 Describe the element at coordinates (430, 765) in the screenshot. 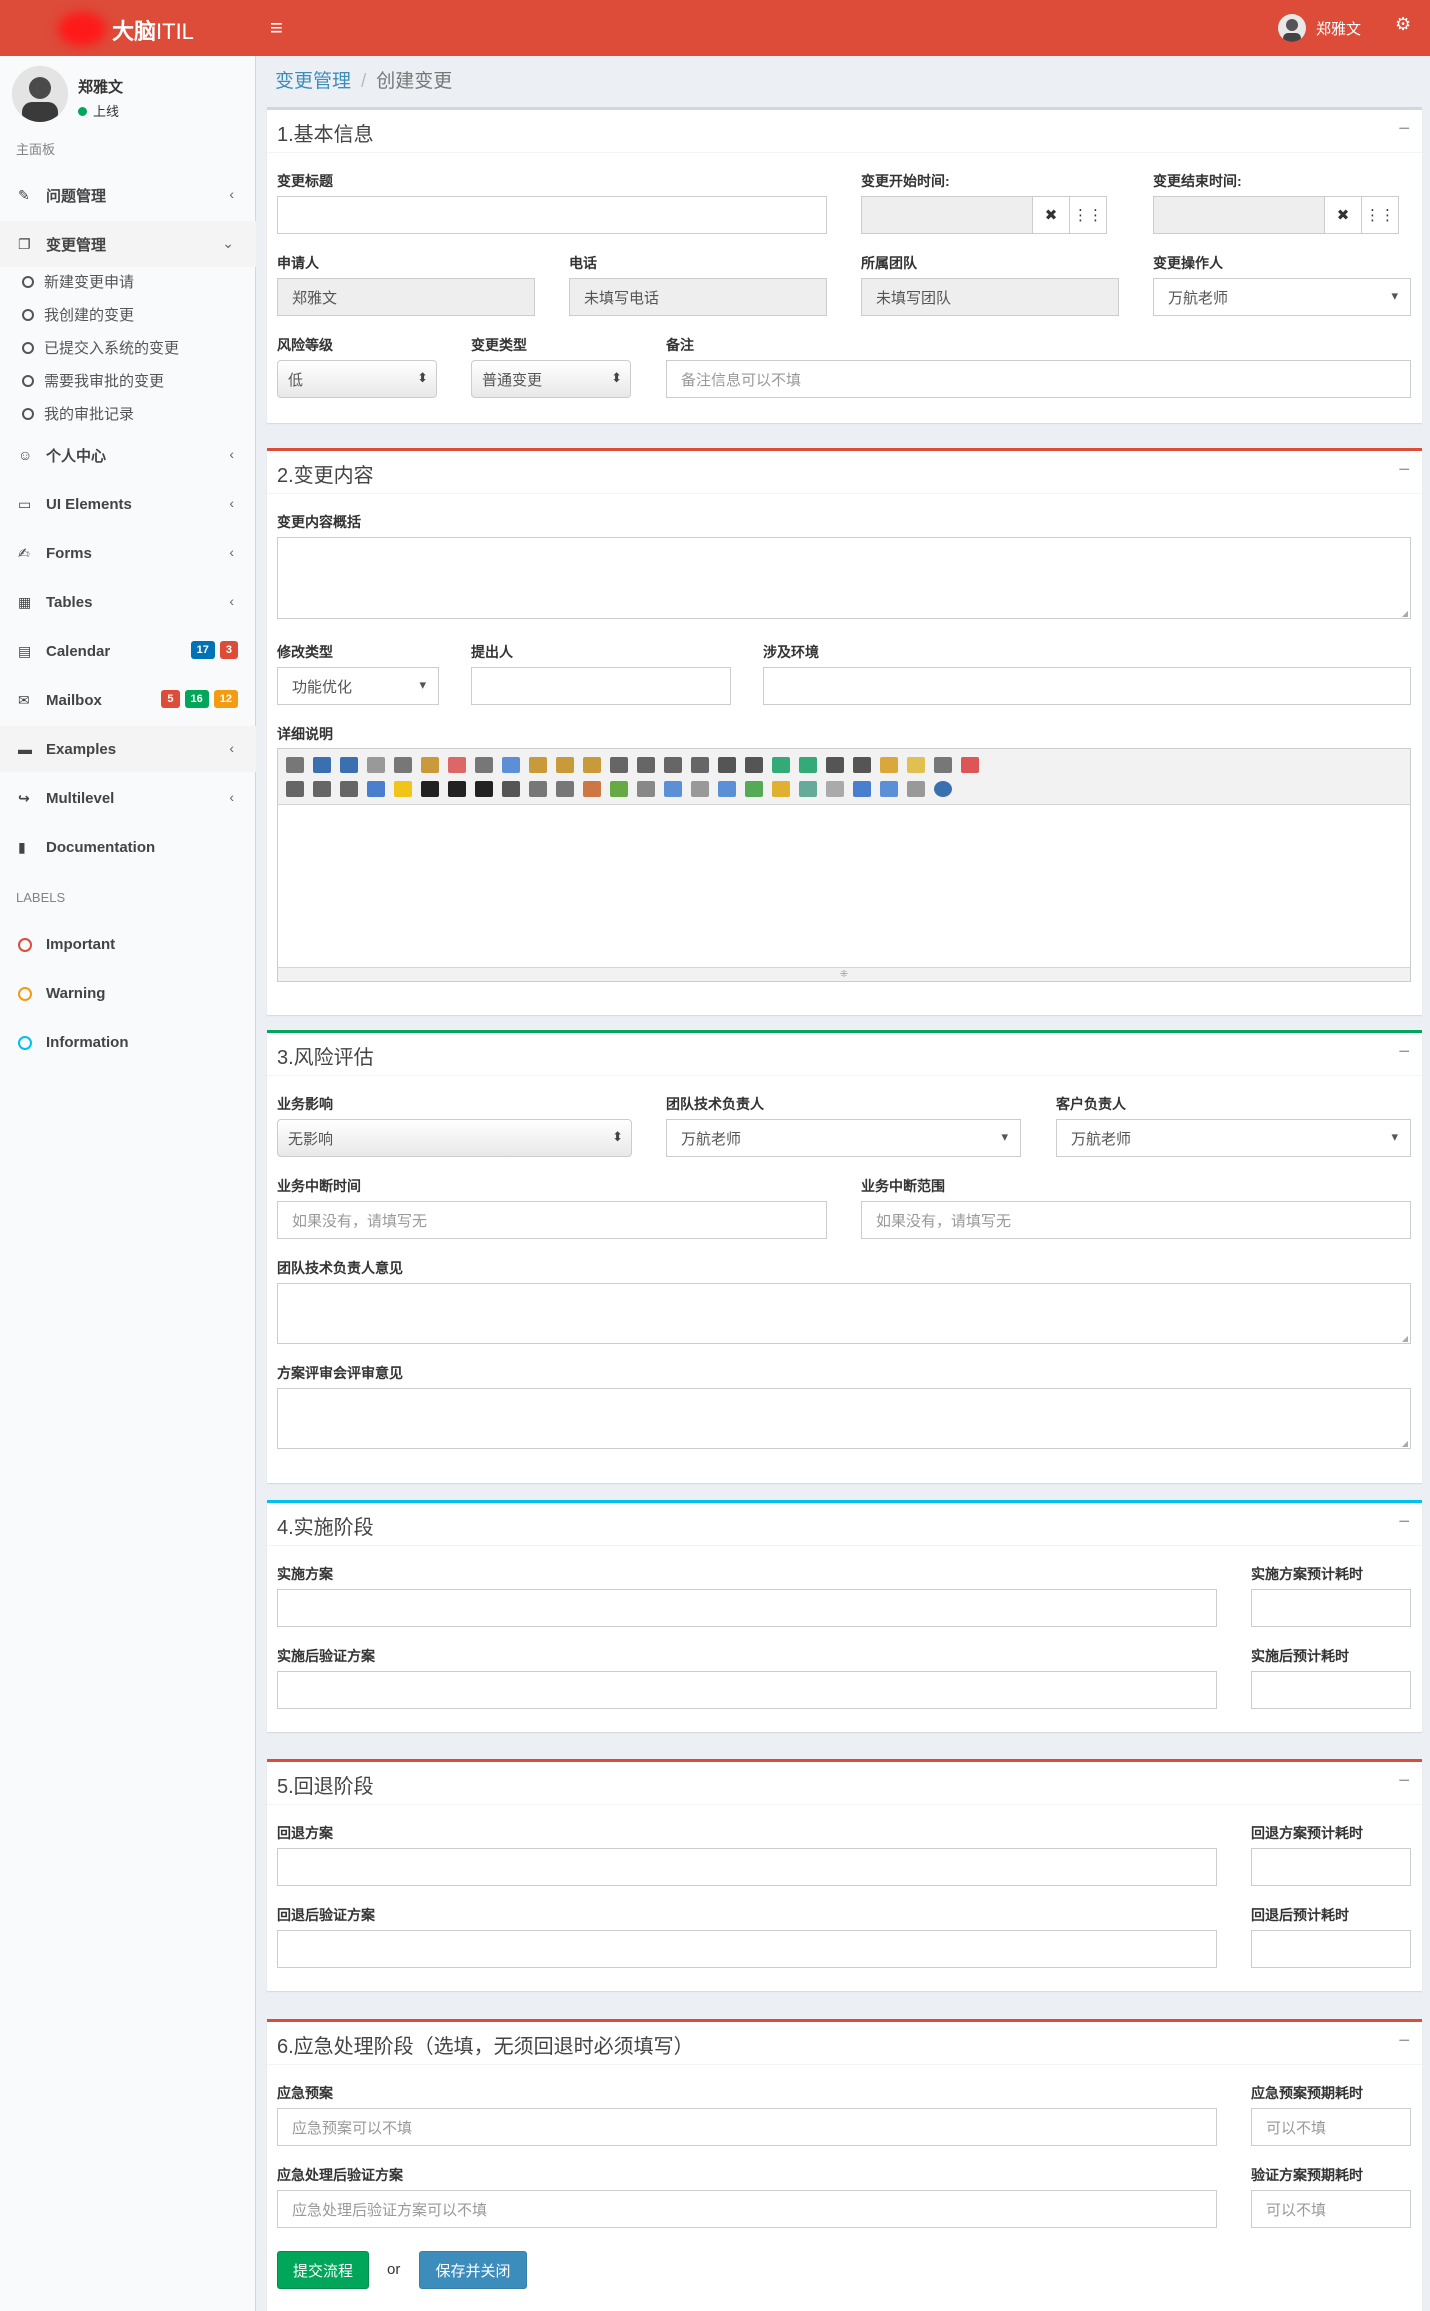

I see `template-icon` at that location.